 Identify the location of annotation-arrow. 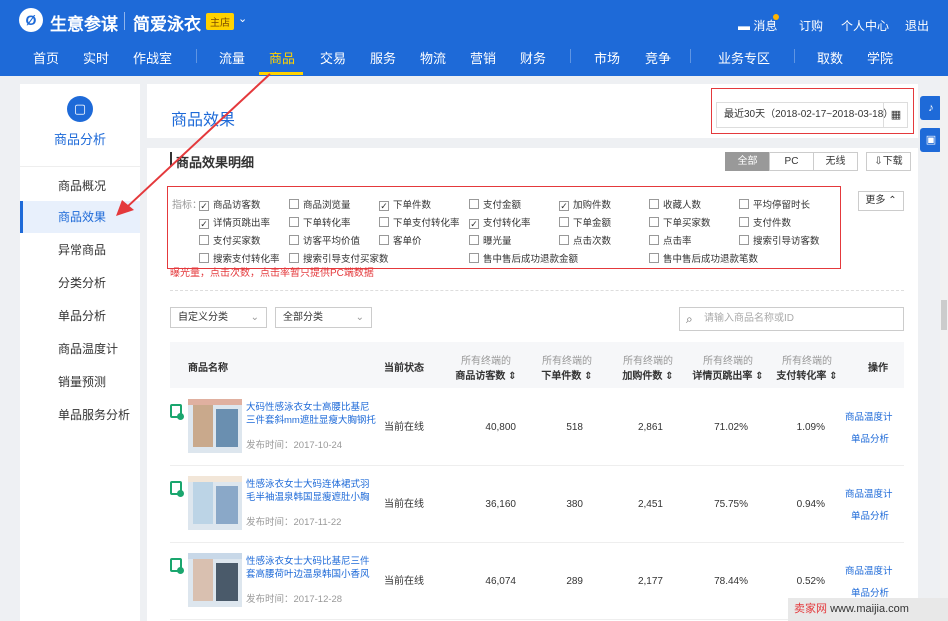
(193, 144).